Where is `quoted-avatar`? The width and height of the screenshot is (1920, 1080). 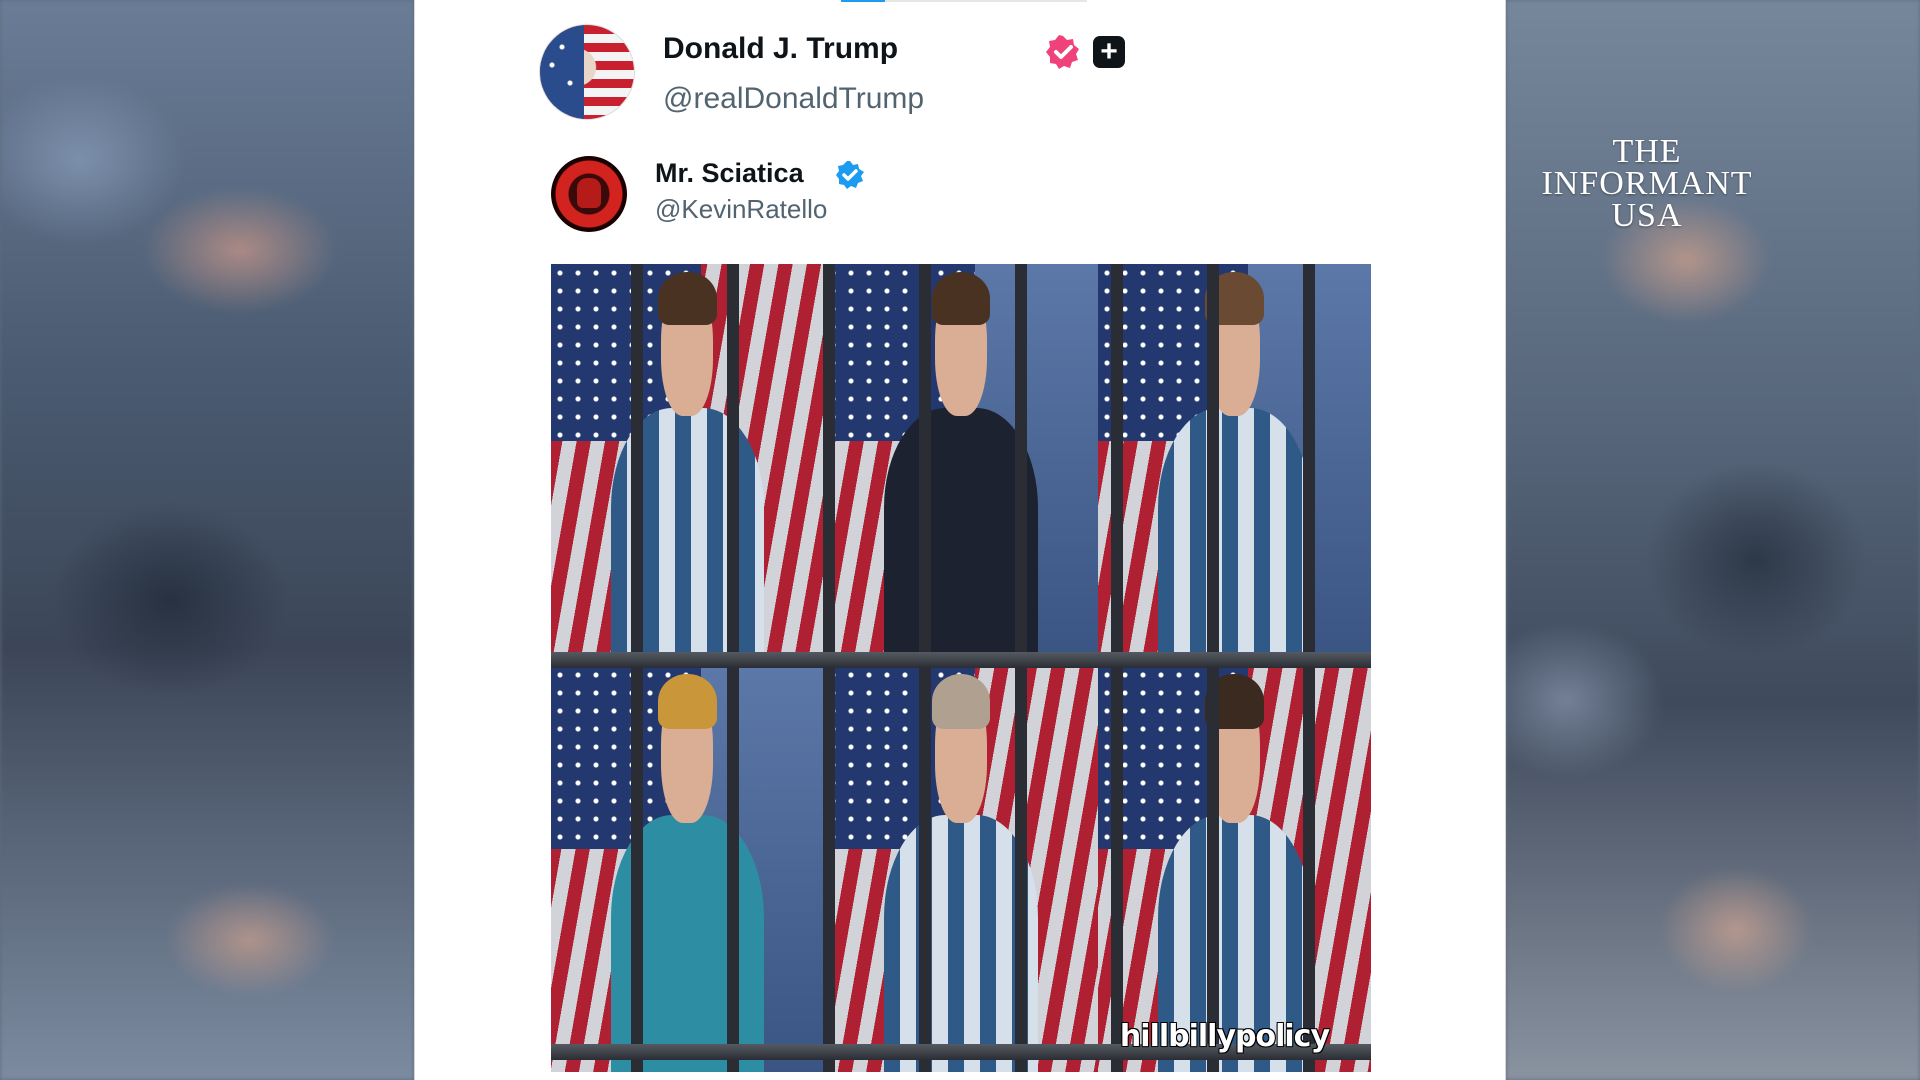
quoted-avatar is located at coordinates (589, 194).